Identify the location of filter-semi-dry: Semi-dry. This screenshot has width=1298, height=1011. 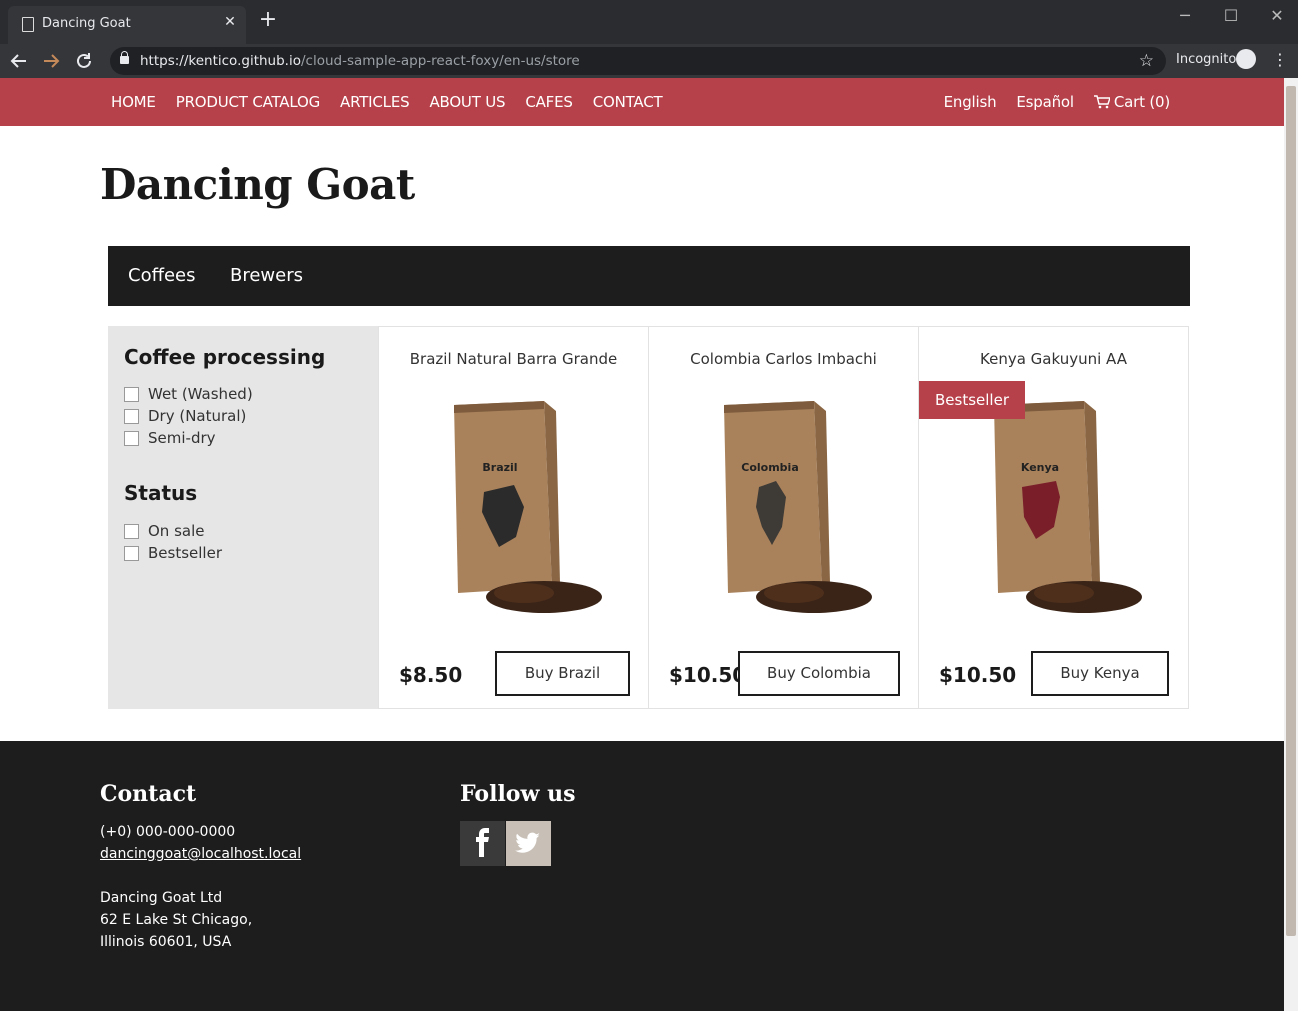
(170, 438).